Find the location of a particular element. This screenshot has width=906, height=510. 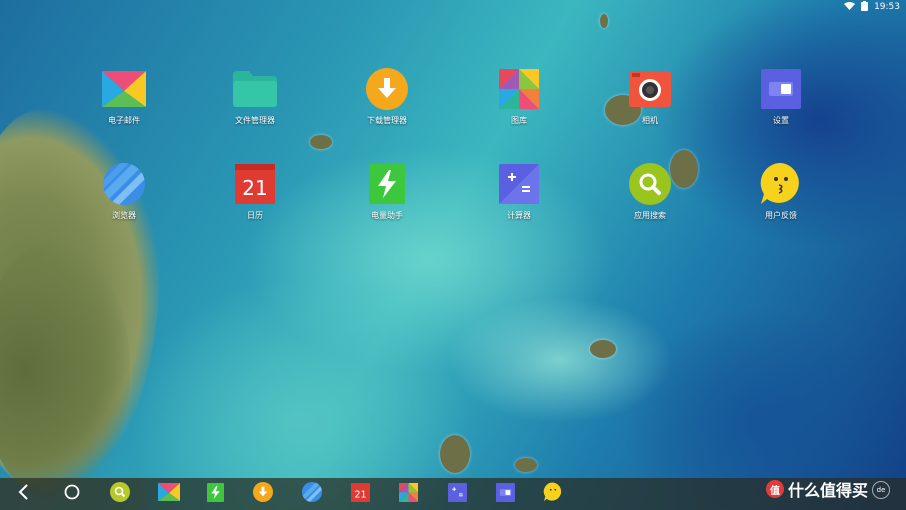

dock-app-feedback is located at coordinates (553, 494).